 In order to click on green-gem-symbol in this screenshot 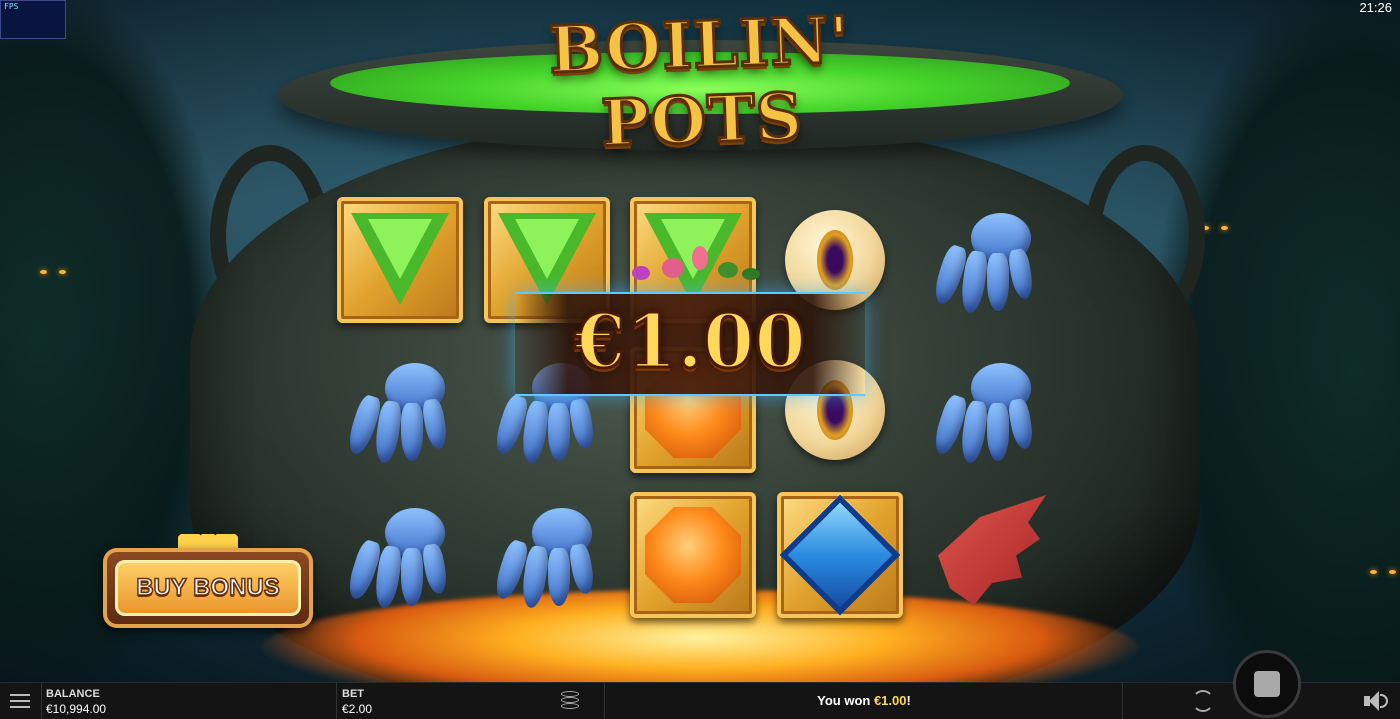, I will do `click(400, 260)`.